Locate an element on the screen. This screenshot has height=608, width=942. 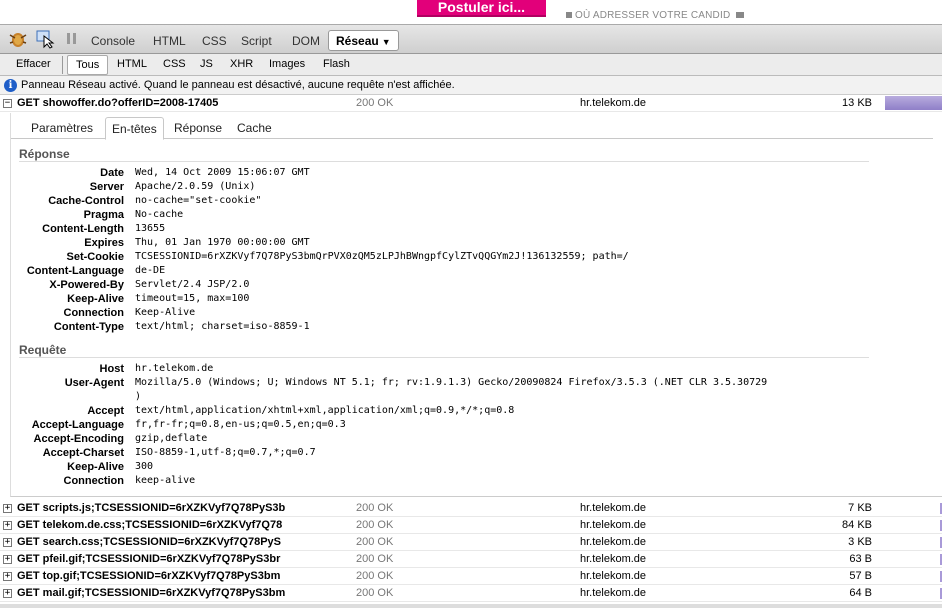
tab-css: CSS is located at coordinates (214, 41).